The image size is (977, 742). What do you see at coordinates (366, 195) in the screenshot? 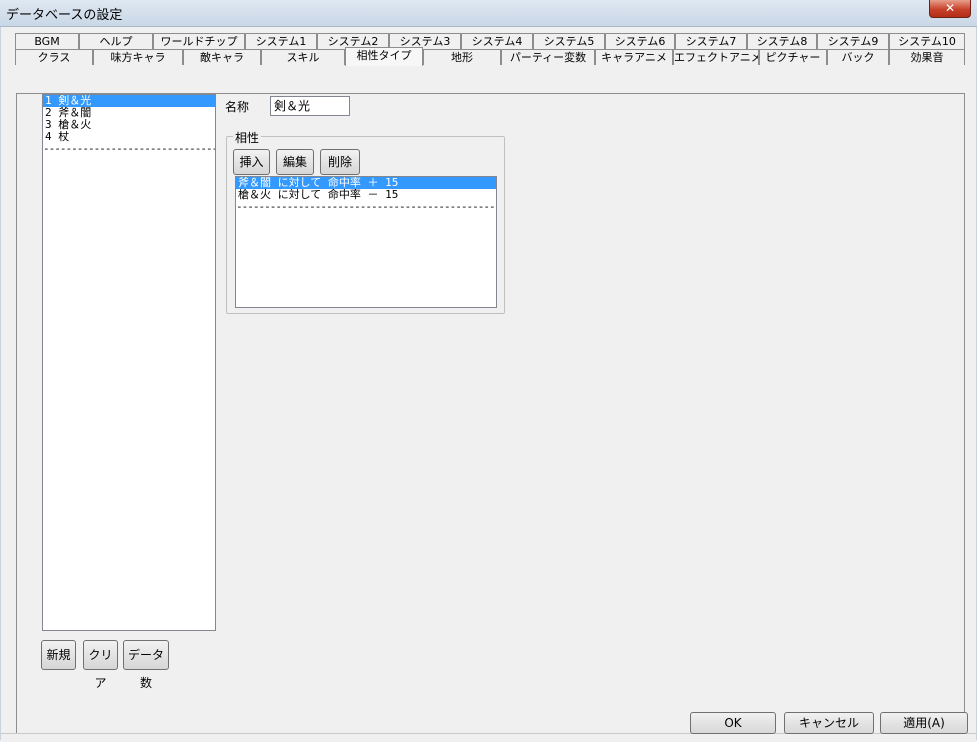
I see `list-item: 槍＆火 に対して 命中率 － 15` at bounding box center [366, 195].